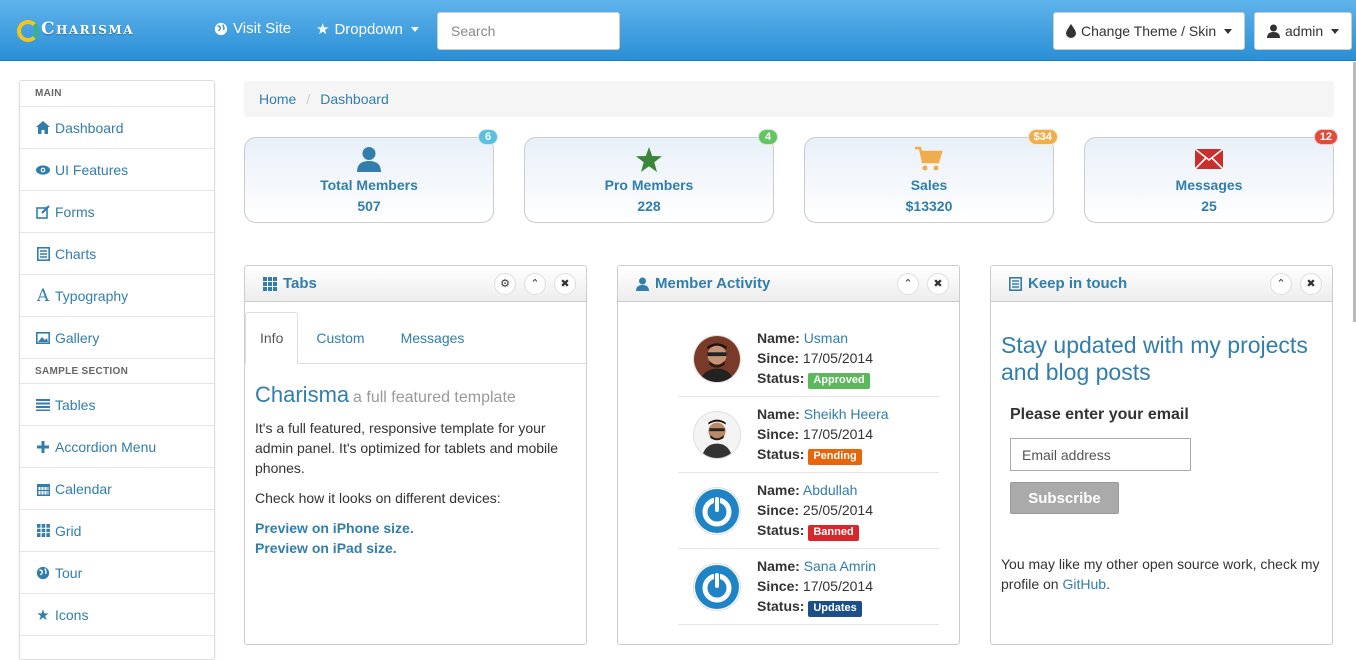 The height and width of the screenshot is (660, 1356). Describe the element at coordinates (837, 510) in the screenshot. I see `member-since: 25/05/2014` at that location.